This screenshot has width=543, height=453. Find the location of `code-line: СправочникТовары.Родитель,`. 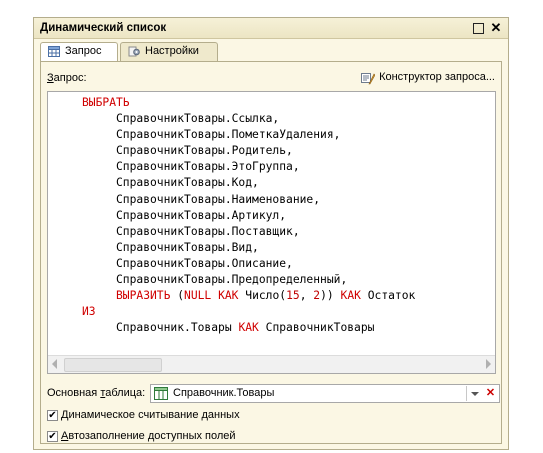

code-line: СправочникТовары.Родитель, is located at coordinates (204, 151).